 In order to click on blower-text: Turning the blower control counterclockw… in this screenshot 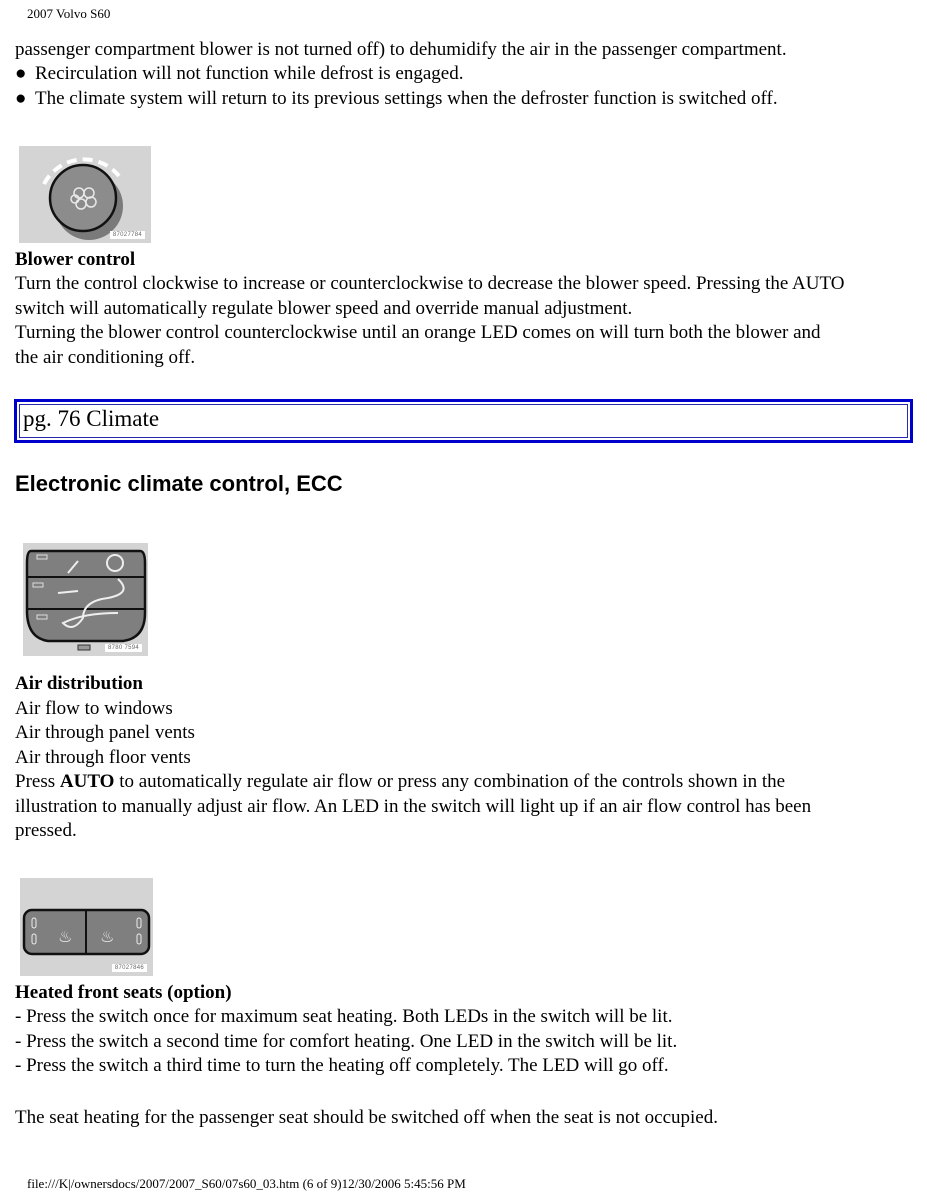, I will do `click(418, 332)`.